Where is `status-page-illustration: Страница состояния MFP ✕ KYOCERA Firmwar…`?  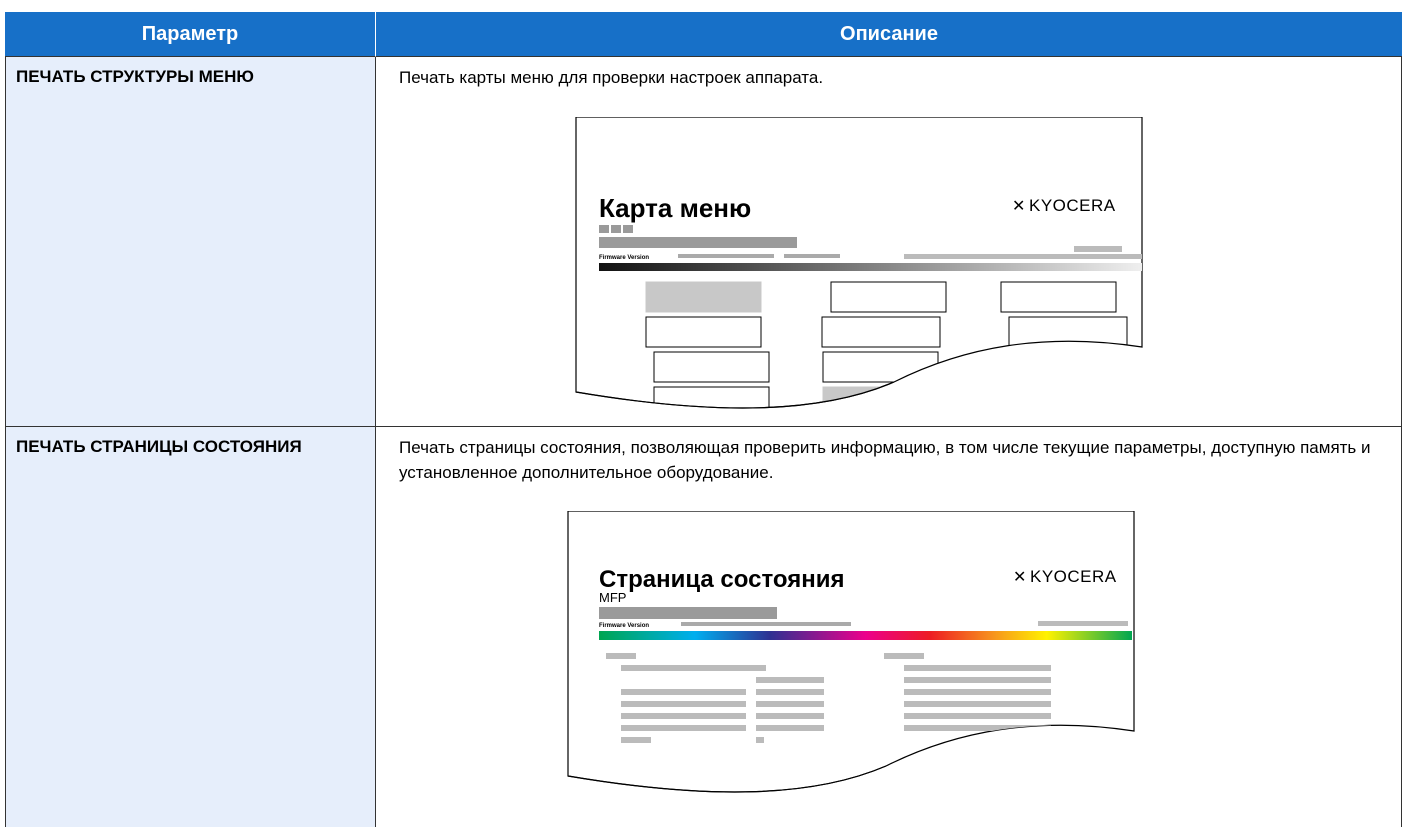 status-page-illustration: Страница состояния MFP ✕ KYOCERA Firmwar… is located at coordinates (856, 661).